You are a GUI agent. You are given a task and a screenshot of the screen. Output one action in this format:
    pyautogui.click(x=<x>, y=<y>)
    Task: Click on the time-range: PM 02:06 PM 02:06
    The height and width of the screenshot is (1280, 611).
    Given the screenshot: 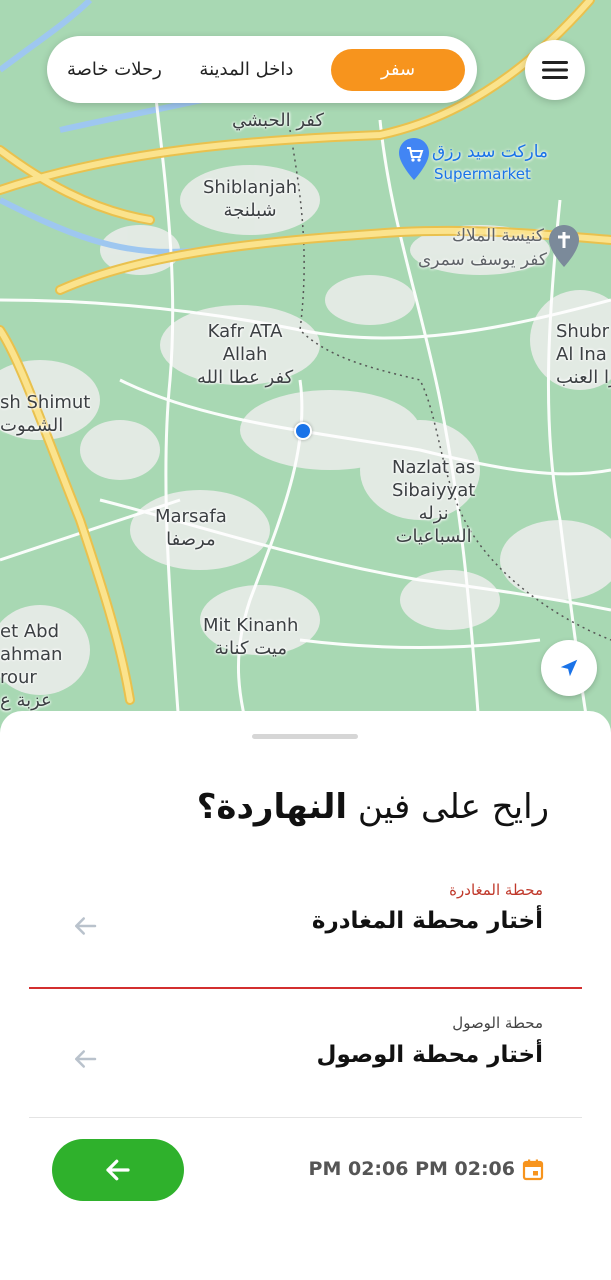 What is the action you would take?
    pyautogui.click(x=412, y=1169)
    